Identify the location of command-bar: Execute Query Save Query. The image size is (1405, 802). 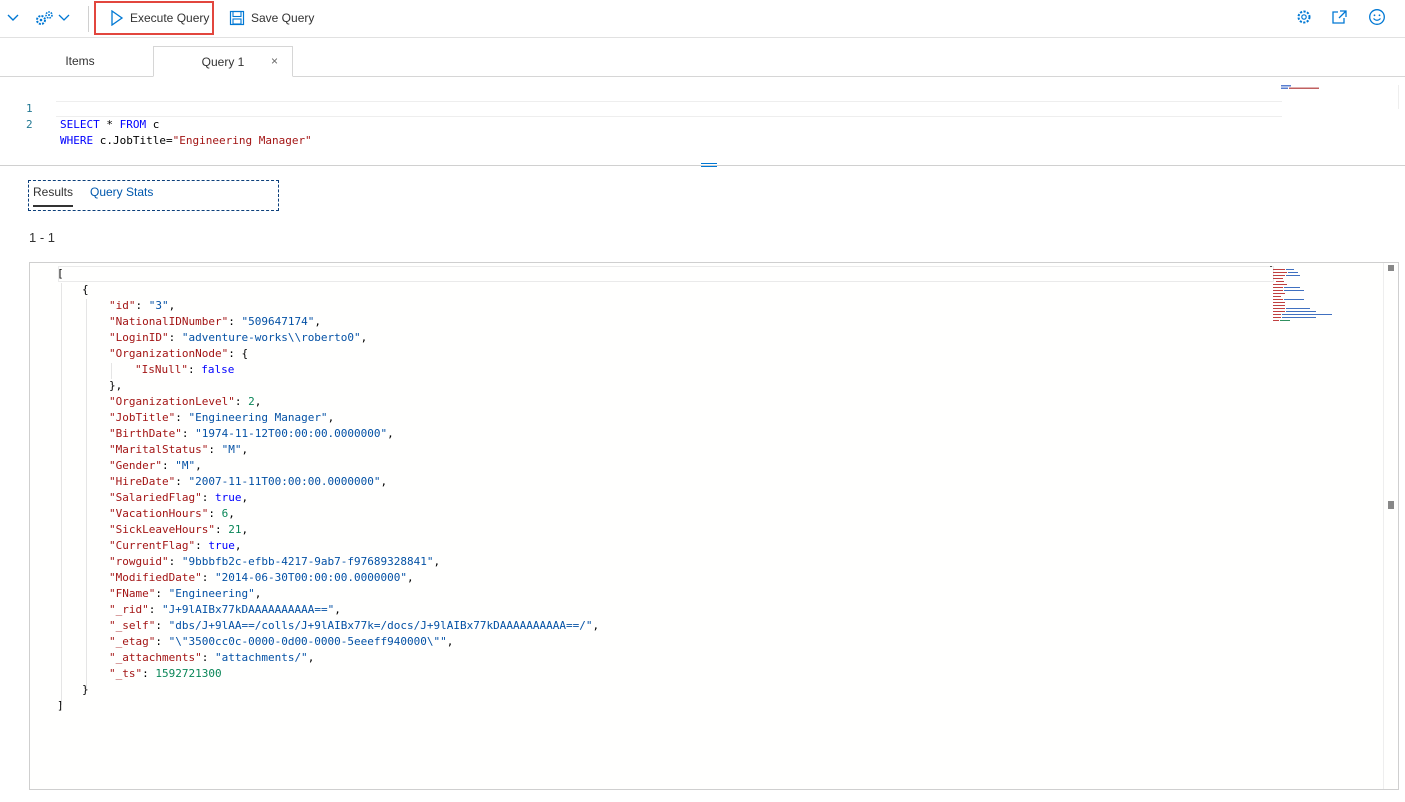
(702, 19).